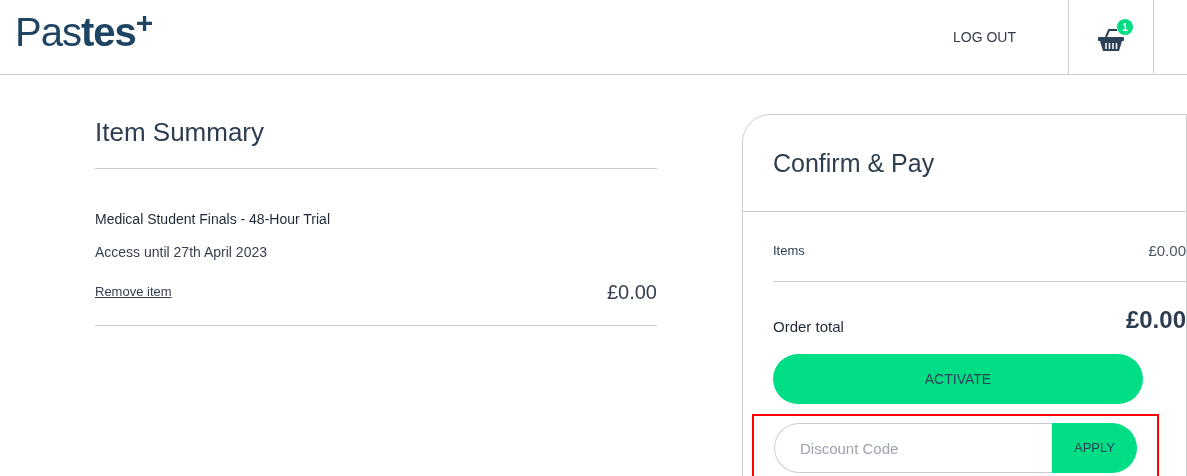 This screenshot has width=1187, height=476. What do you see at coordinates (1111, 40) in the screenshot?
I see `basket-icon` at bounding box center [1111, 40].